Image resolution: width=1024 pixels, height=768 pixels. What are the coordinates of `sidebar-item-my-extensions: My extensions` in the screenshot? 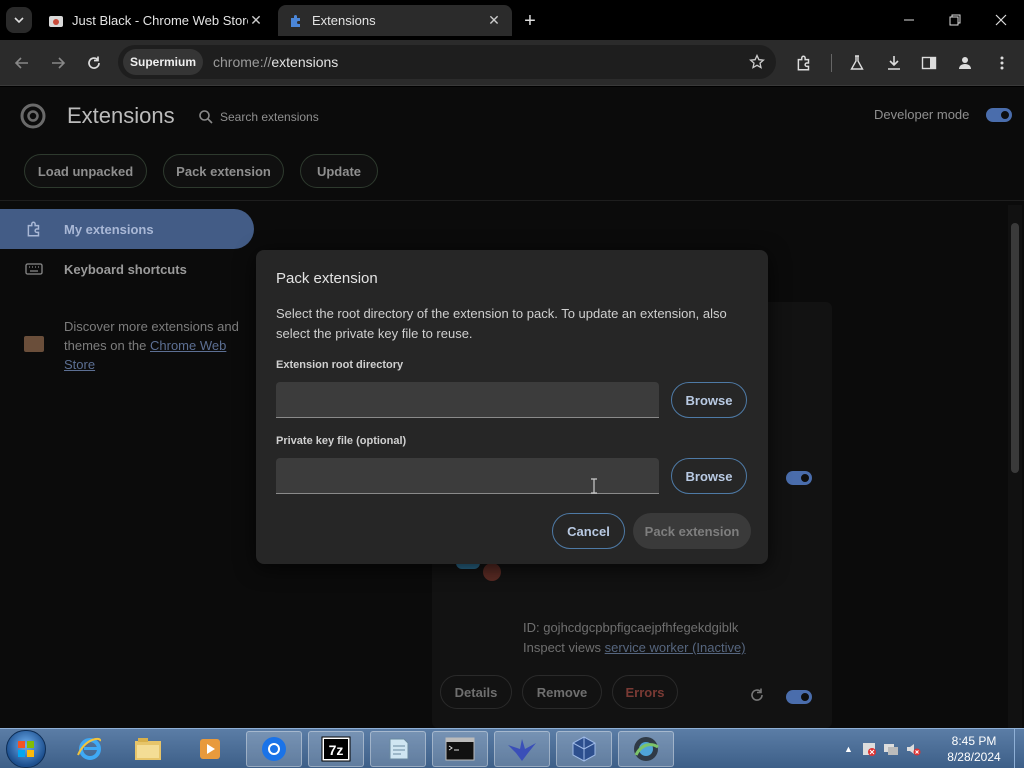 It's located at (127, 229).